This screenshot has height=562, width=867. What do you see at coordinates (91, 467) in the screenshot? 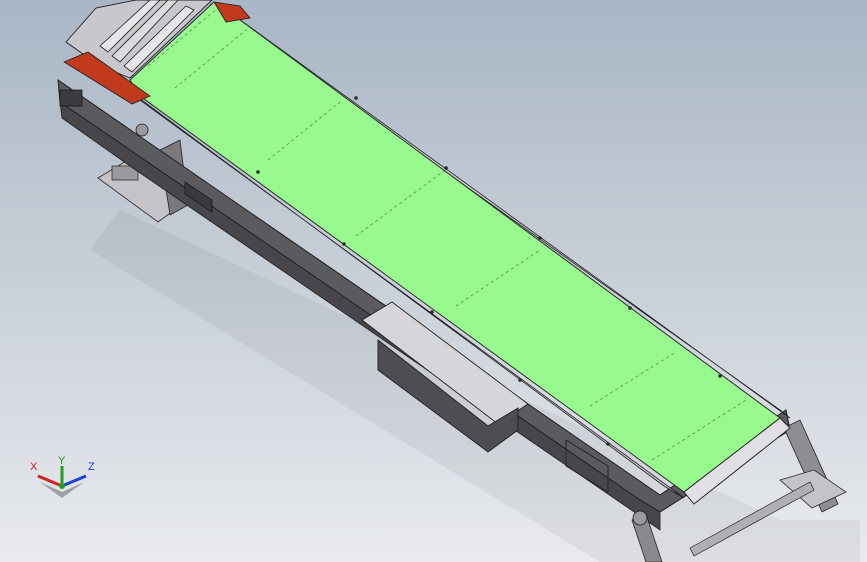
I see `z-axis-label: Z` at bounding box center [91, 467].